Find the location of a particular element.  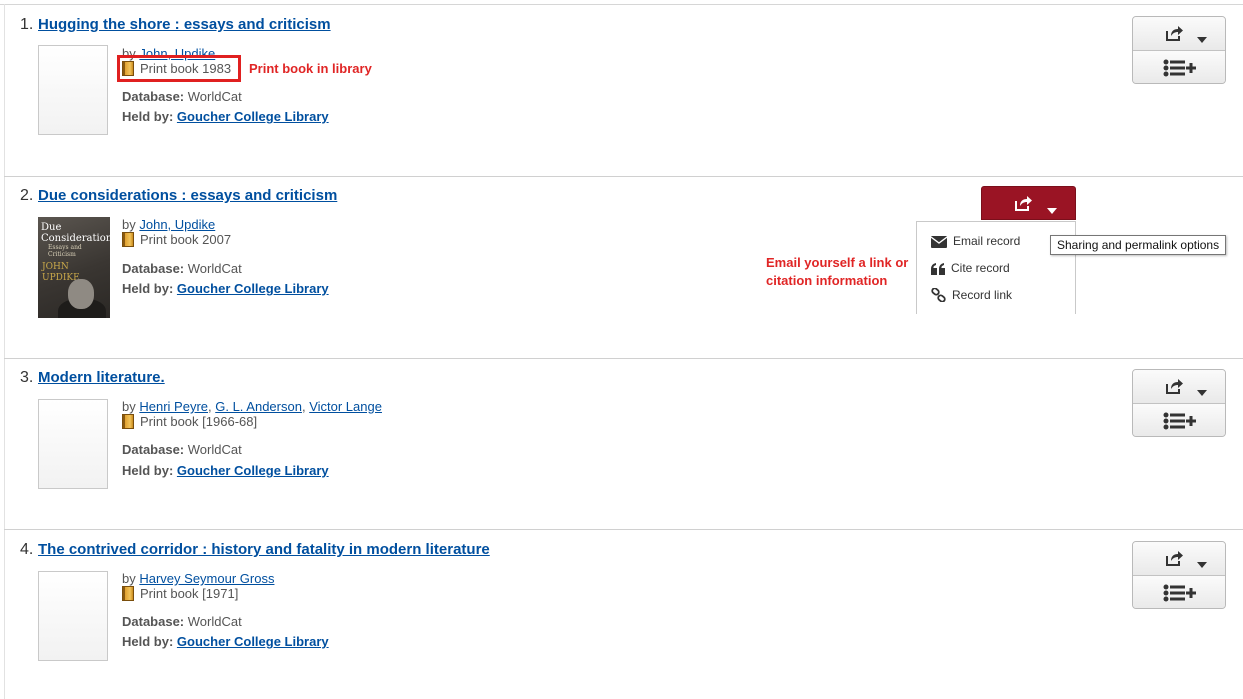

format-line: Print book [1971] is located at coordinates (180, 593).